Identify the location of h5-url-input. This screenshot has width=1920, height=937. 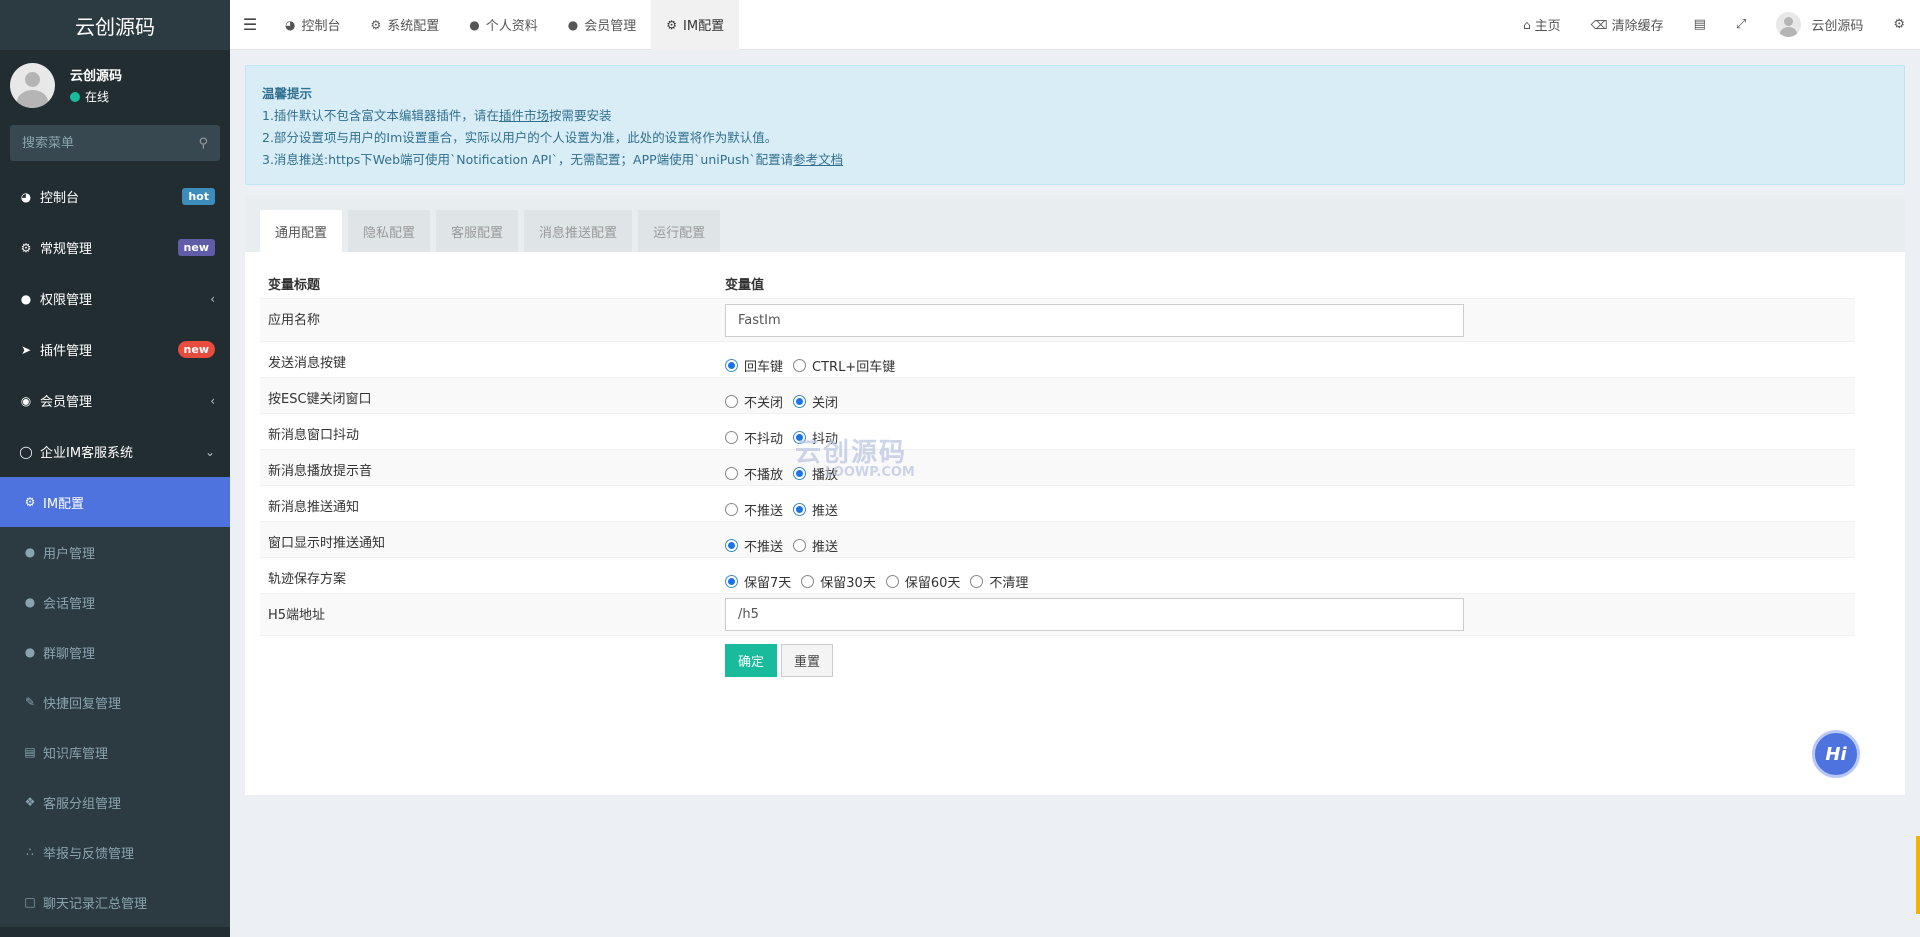
(1094, 614).